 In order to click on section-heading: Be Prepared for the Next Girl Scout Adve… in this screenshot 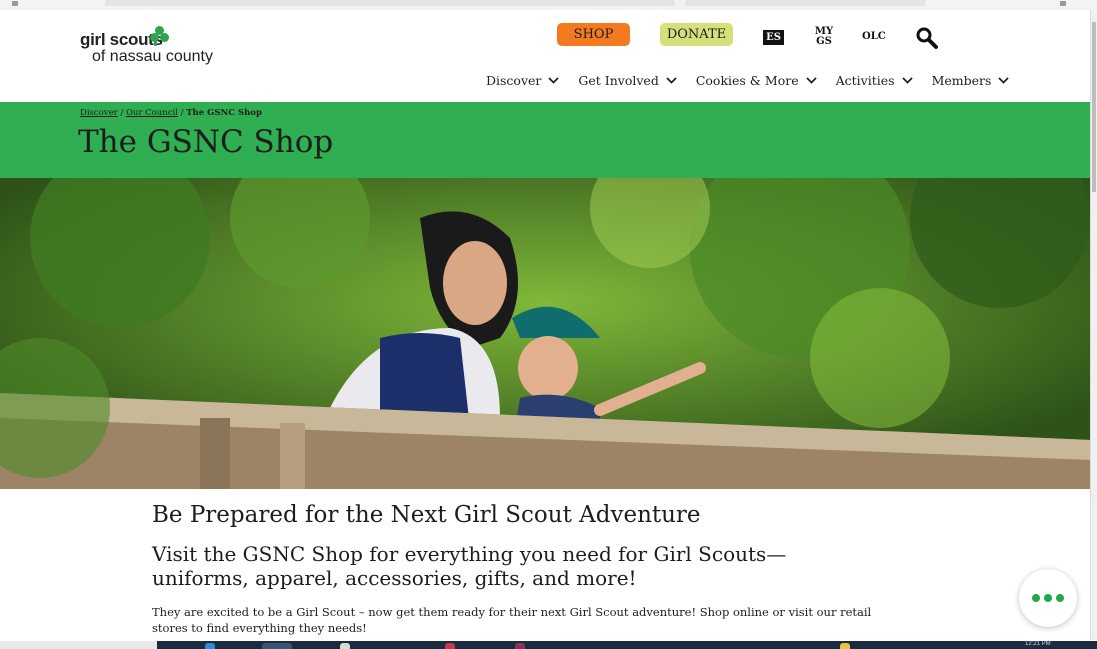, I will do `click(426, 515)`.